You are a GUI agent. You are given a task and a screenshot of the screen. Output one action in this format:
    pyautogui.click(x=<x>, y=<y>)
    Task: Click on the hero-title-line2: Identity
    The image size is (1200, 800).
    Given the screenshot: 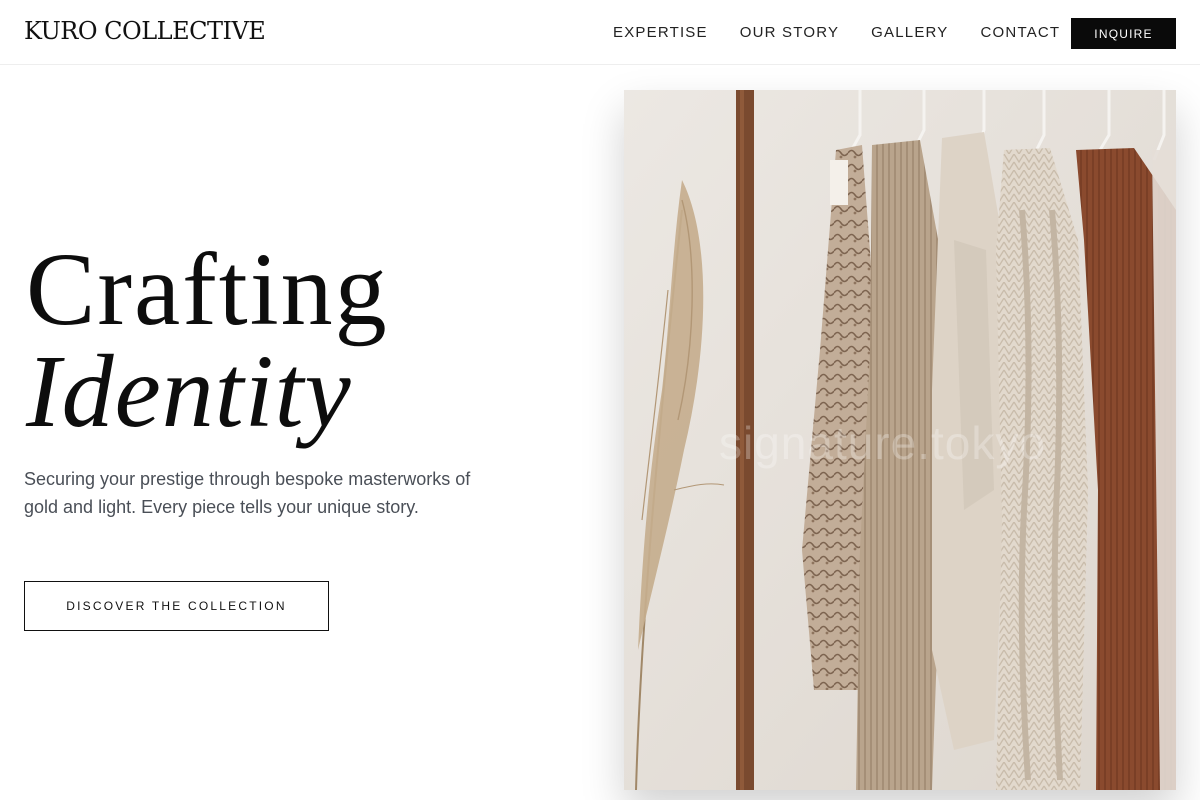 What is the action you would take?
    pyautogui.click(x=189, y=391)
    